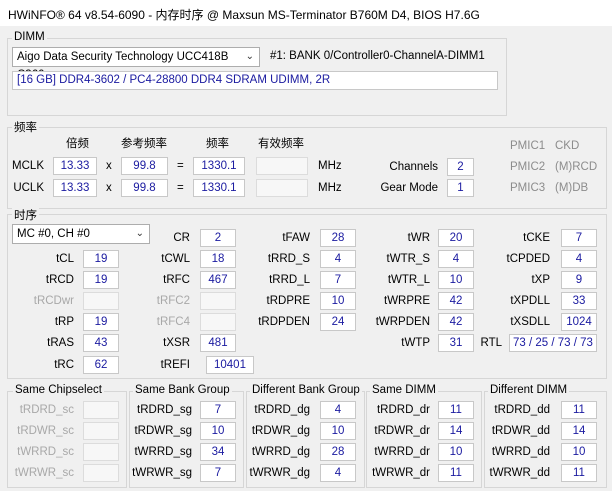 The image size is (612, 491). What do you see at coordinates (180, 166) in the screenshot?
I see `mclk-equals: =` at bounding box center [180, 166].